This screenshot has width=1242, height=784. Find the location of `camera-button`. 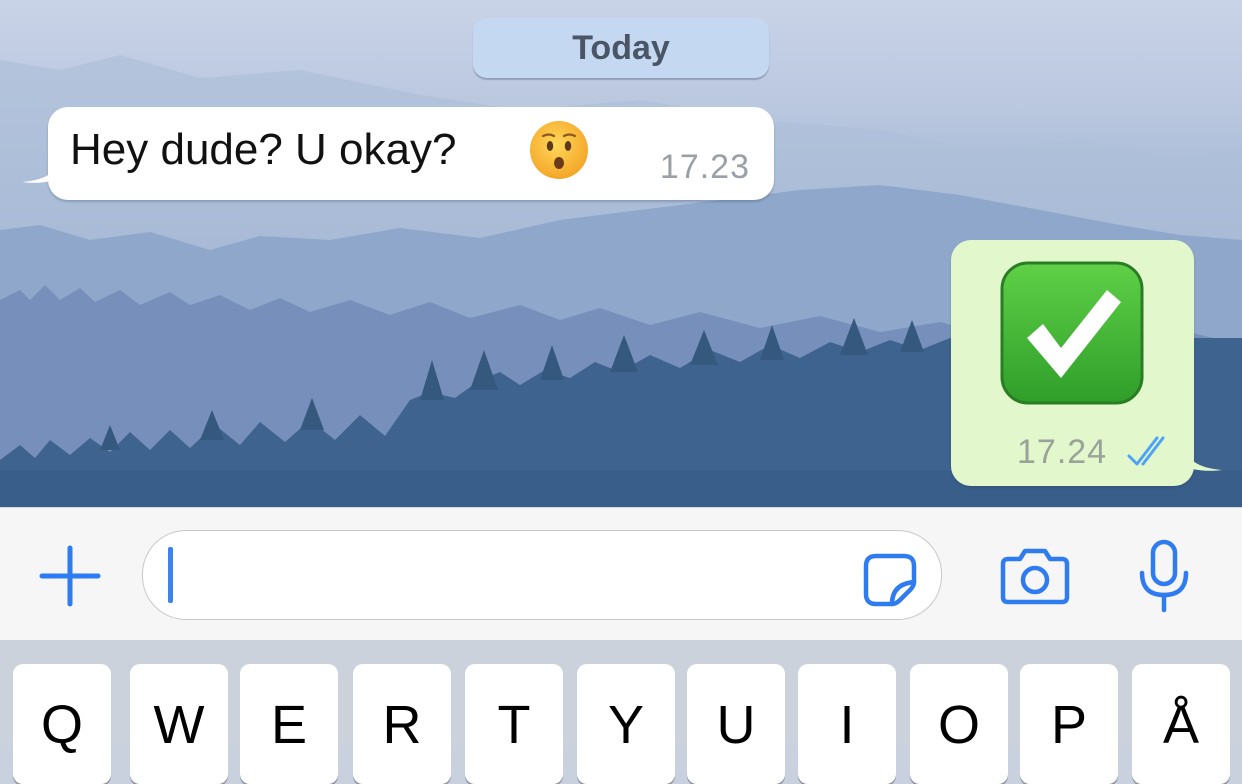

camera-button is located at coordinates (1035, 576).